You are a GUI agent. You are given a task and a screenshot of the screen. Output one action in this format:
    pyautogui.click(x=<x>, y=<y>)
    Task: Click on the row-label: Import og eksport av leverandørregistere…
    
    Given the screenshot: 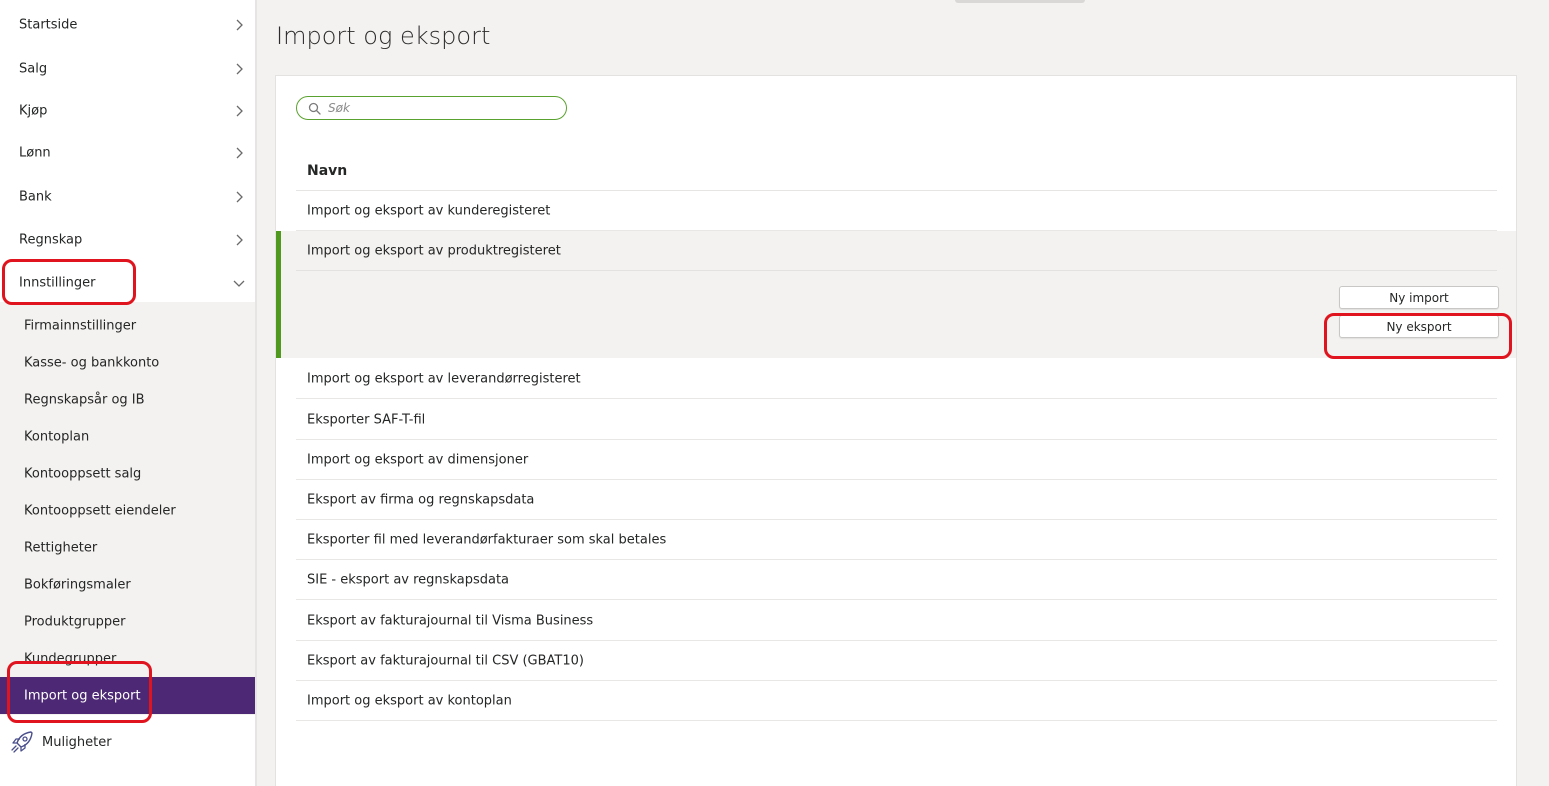 What is the action you would take?
    pyautogui.click(x=444, y=378)
    